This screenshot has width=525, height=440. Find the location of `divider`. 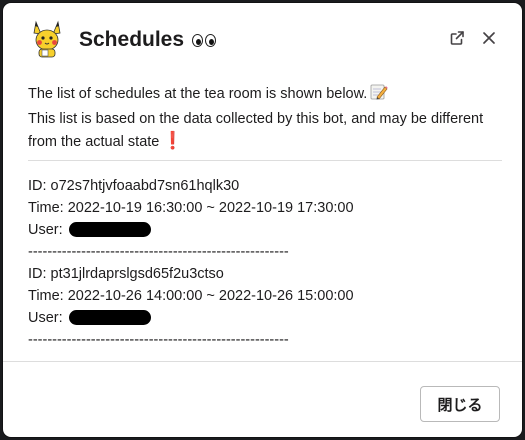

divider is located at coordinates (265, 160).